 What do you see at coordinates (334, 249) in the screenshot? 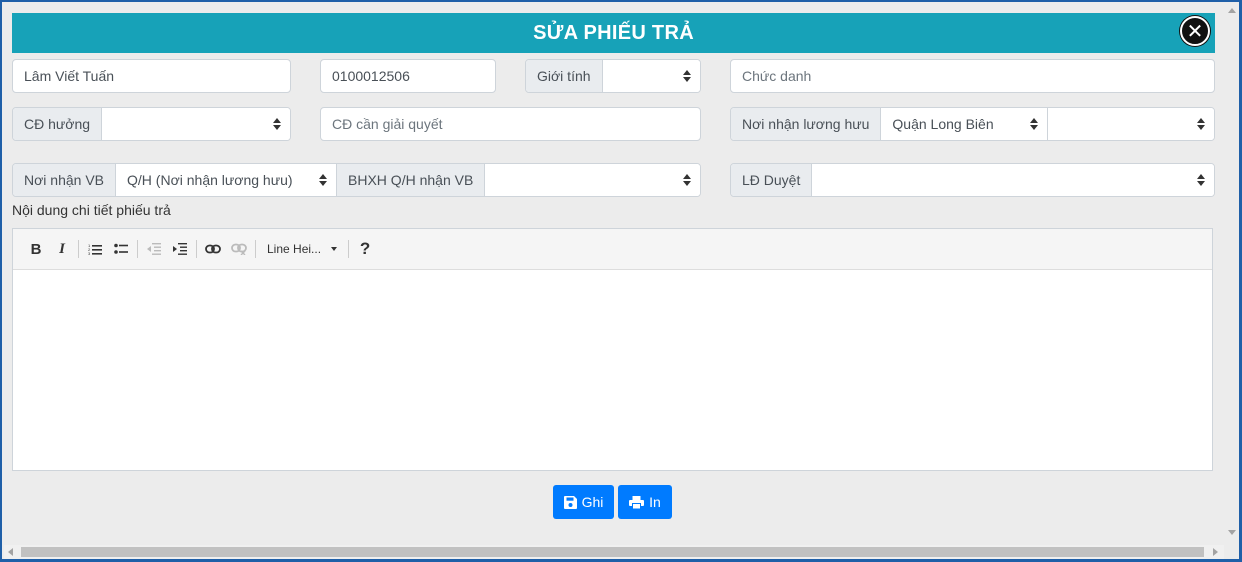
I see `dropdown-caret-icon` at bounding box center [334, 249].